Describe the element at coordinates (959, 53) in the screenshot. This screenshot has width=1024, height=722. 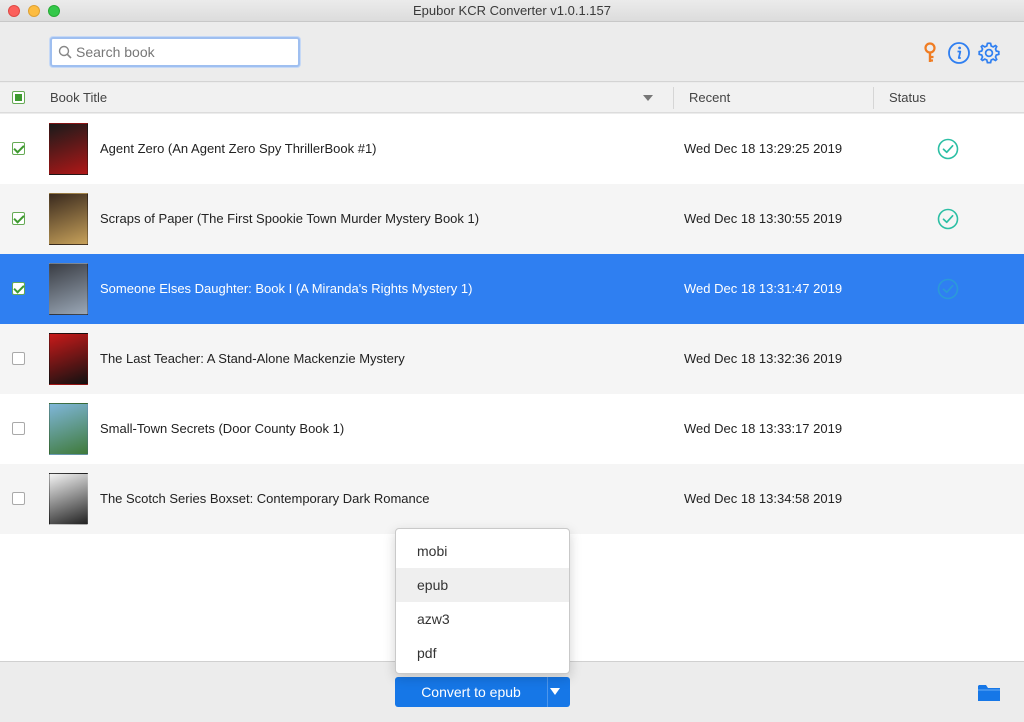
I see `info-icon` at that location.